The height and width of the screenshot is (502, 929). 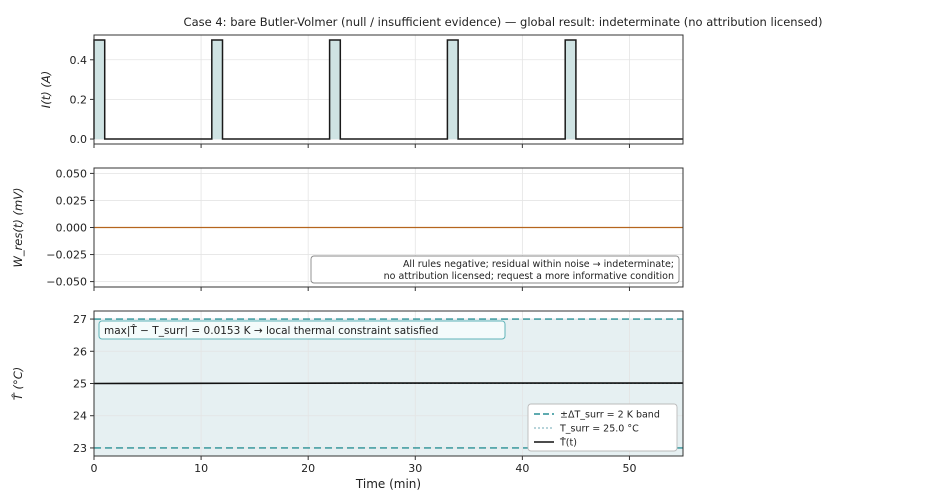 What do you see at coordinates (80, 351) in the screenshot?
I see `y-tick-label: 26` at bounding box center [80, 351].